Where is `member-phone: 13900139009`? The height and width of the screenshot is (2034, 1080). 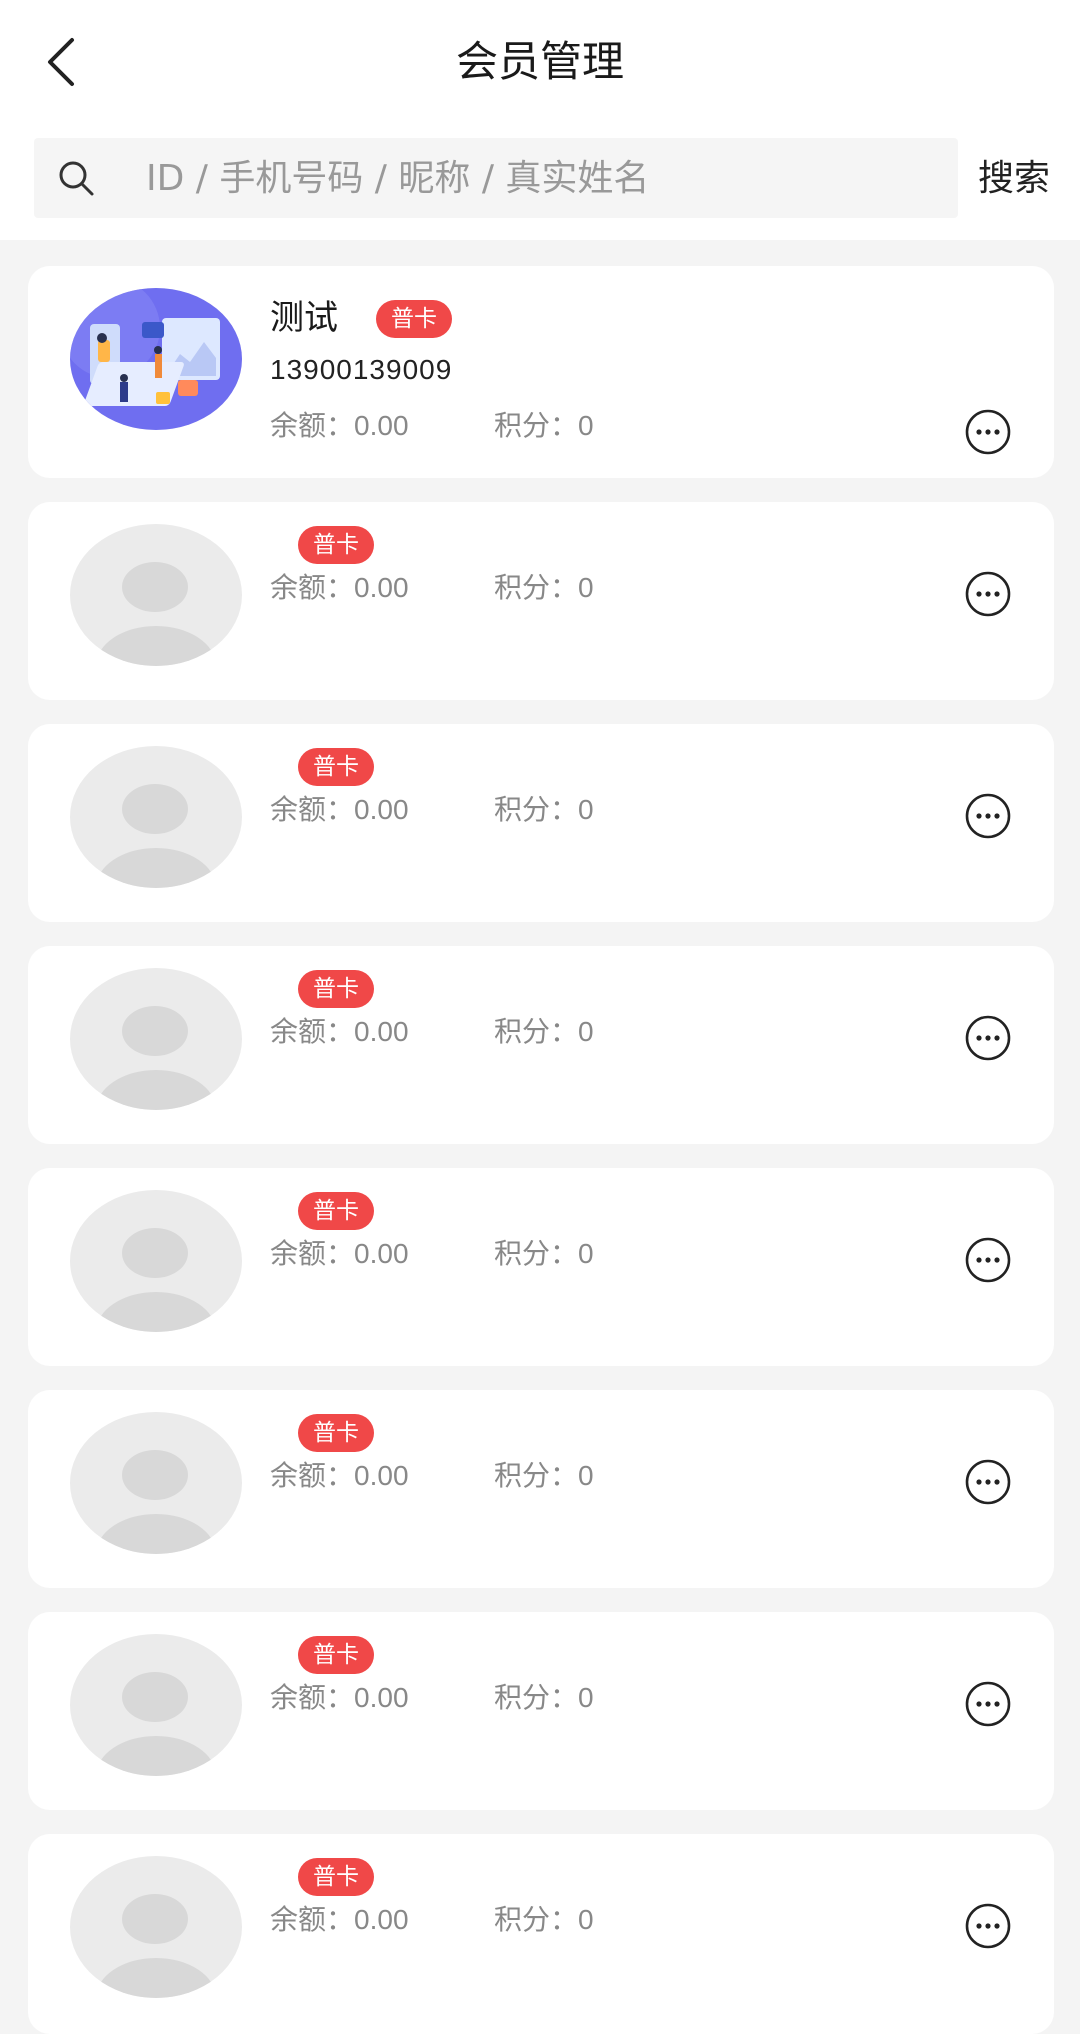
member-phone: 13900139009 is located at coordinates (361, 369).